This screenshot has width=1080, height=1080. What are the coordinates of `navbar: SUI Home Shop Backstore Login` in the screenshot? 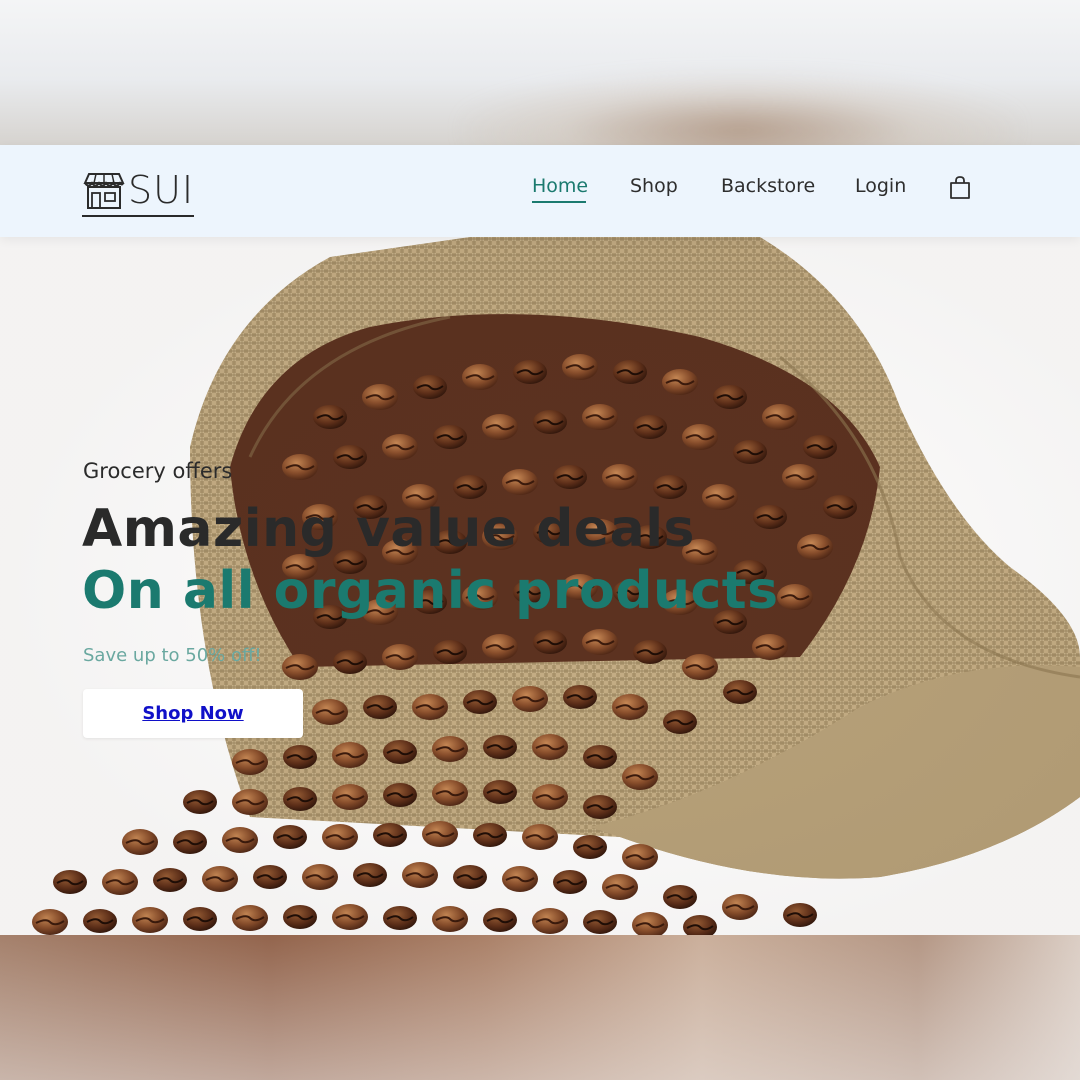 It's located at (540, 191).